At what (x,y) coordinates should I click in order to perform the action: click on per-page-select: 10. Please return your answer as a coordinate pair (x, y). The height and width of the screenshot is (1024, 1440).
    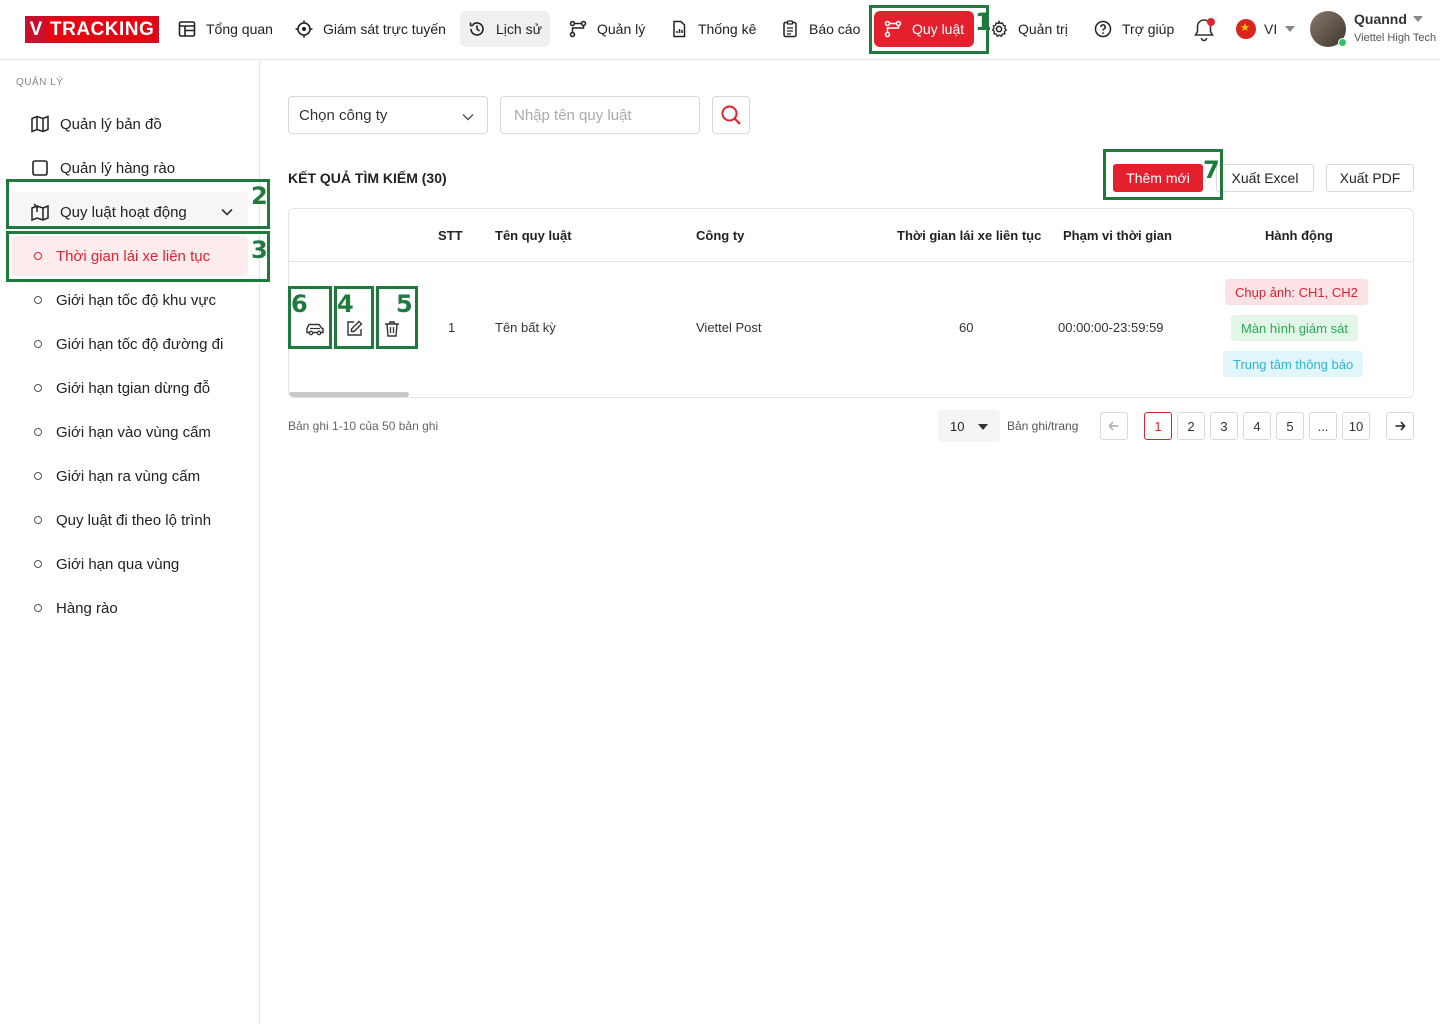
    Looking at the image, I should click on (969, 426).